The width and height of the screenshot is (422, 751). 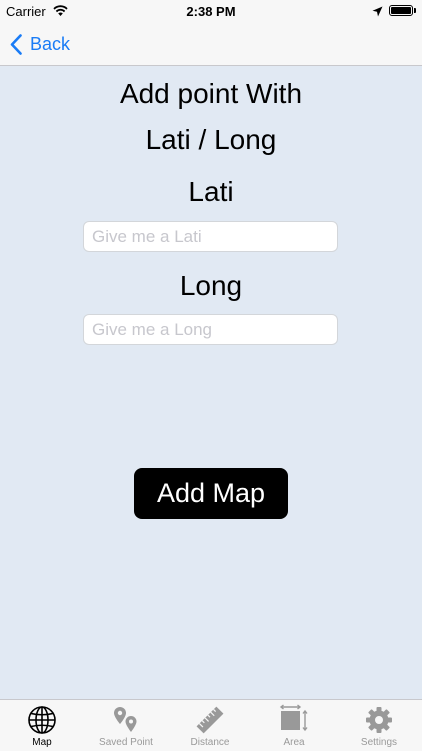 What do you see at coordinates (211, 285) in the screenshot?
I see `long-label: Long` at bounding box center [211, 285].